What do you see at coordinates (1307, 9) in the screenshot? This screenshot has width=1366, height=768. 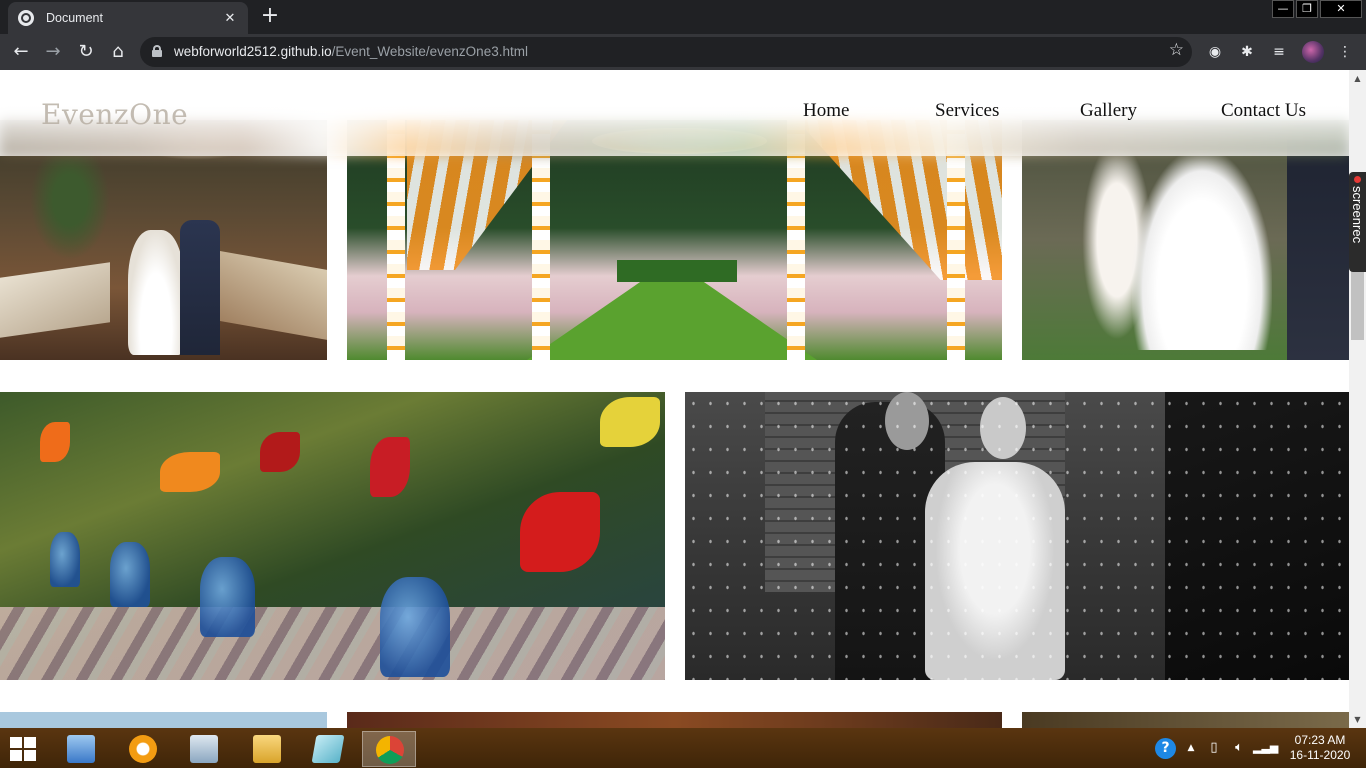 I see `restore-button: ❐` at bounding box center [1307, 9].